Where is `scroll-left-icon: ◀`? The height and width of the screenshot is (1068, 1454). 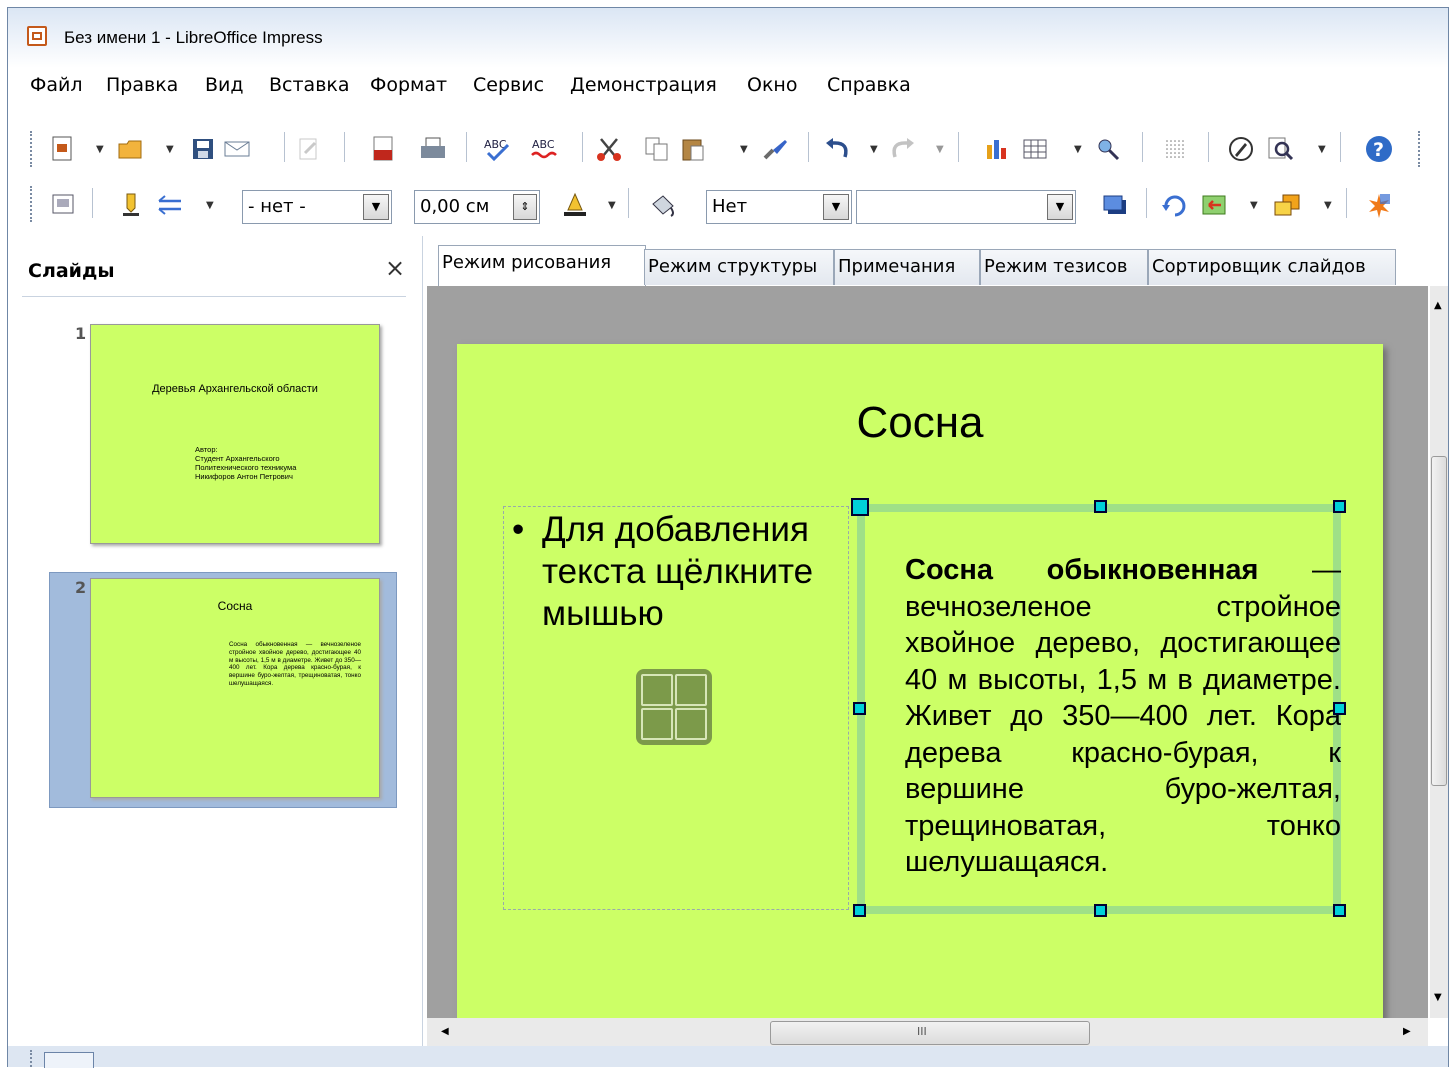 scroll-left-icon: ◀ is located at coordinates (445, 1031).